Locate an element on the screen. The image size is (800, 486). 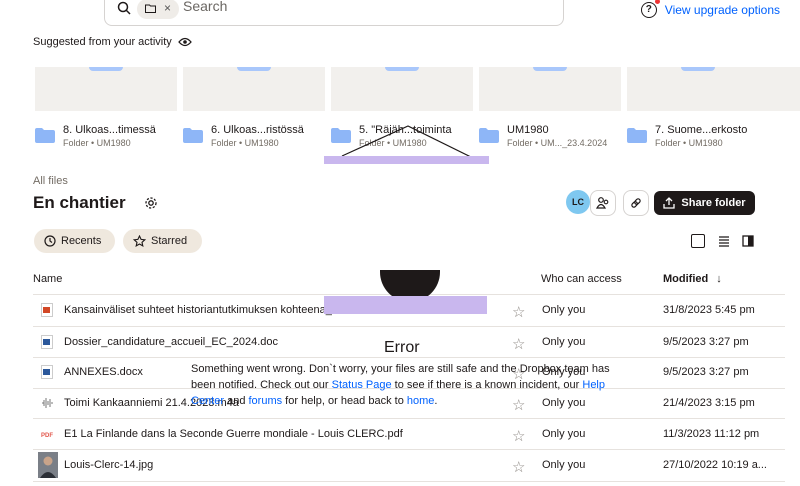
suggested-item: 7. Suome...erkosto Folder • UM1980 is located at coordinates (687, 136).